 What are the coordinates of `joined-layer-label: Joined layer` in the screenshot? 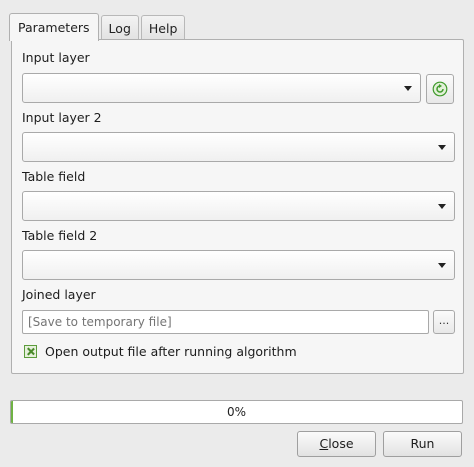 It's located at (59, 294).